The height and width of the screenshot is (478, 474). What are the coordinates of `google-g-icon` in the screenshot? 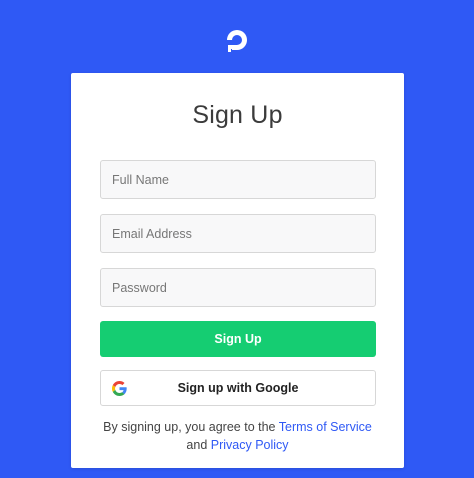 It's located at (119, 388).